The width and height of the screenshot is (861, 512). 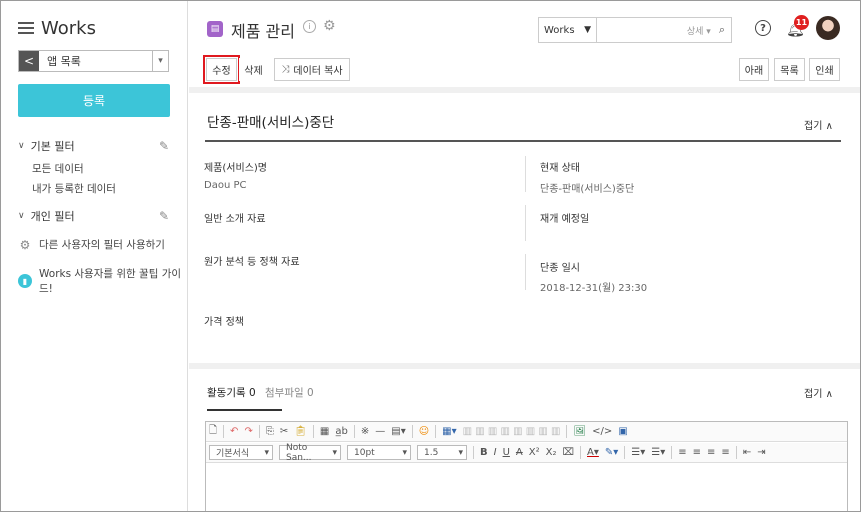 I want to click on basic-filter-header: ∨ 기본 필터 ✎, so click(x=93, y=146).